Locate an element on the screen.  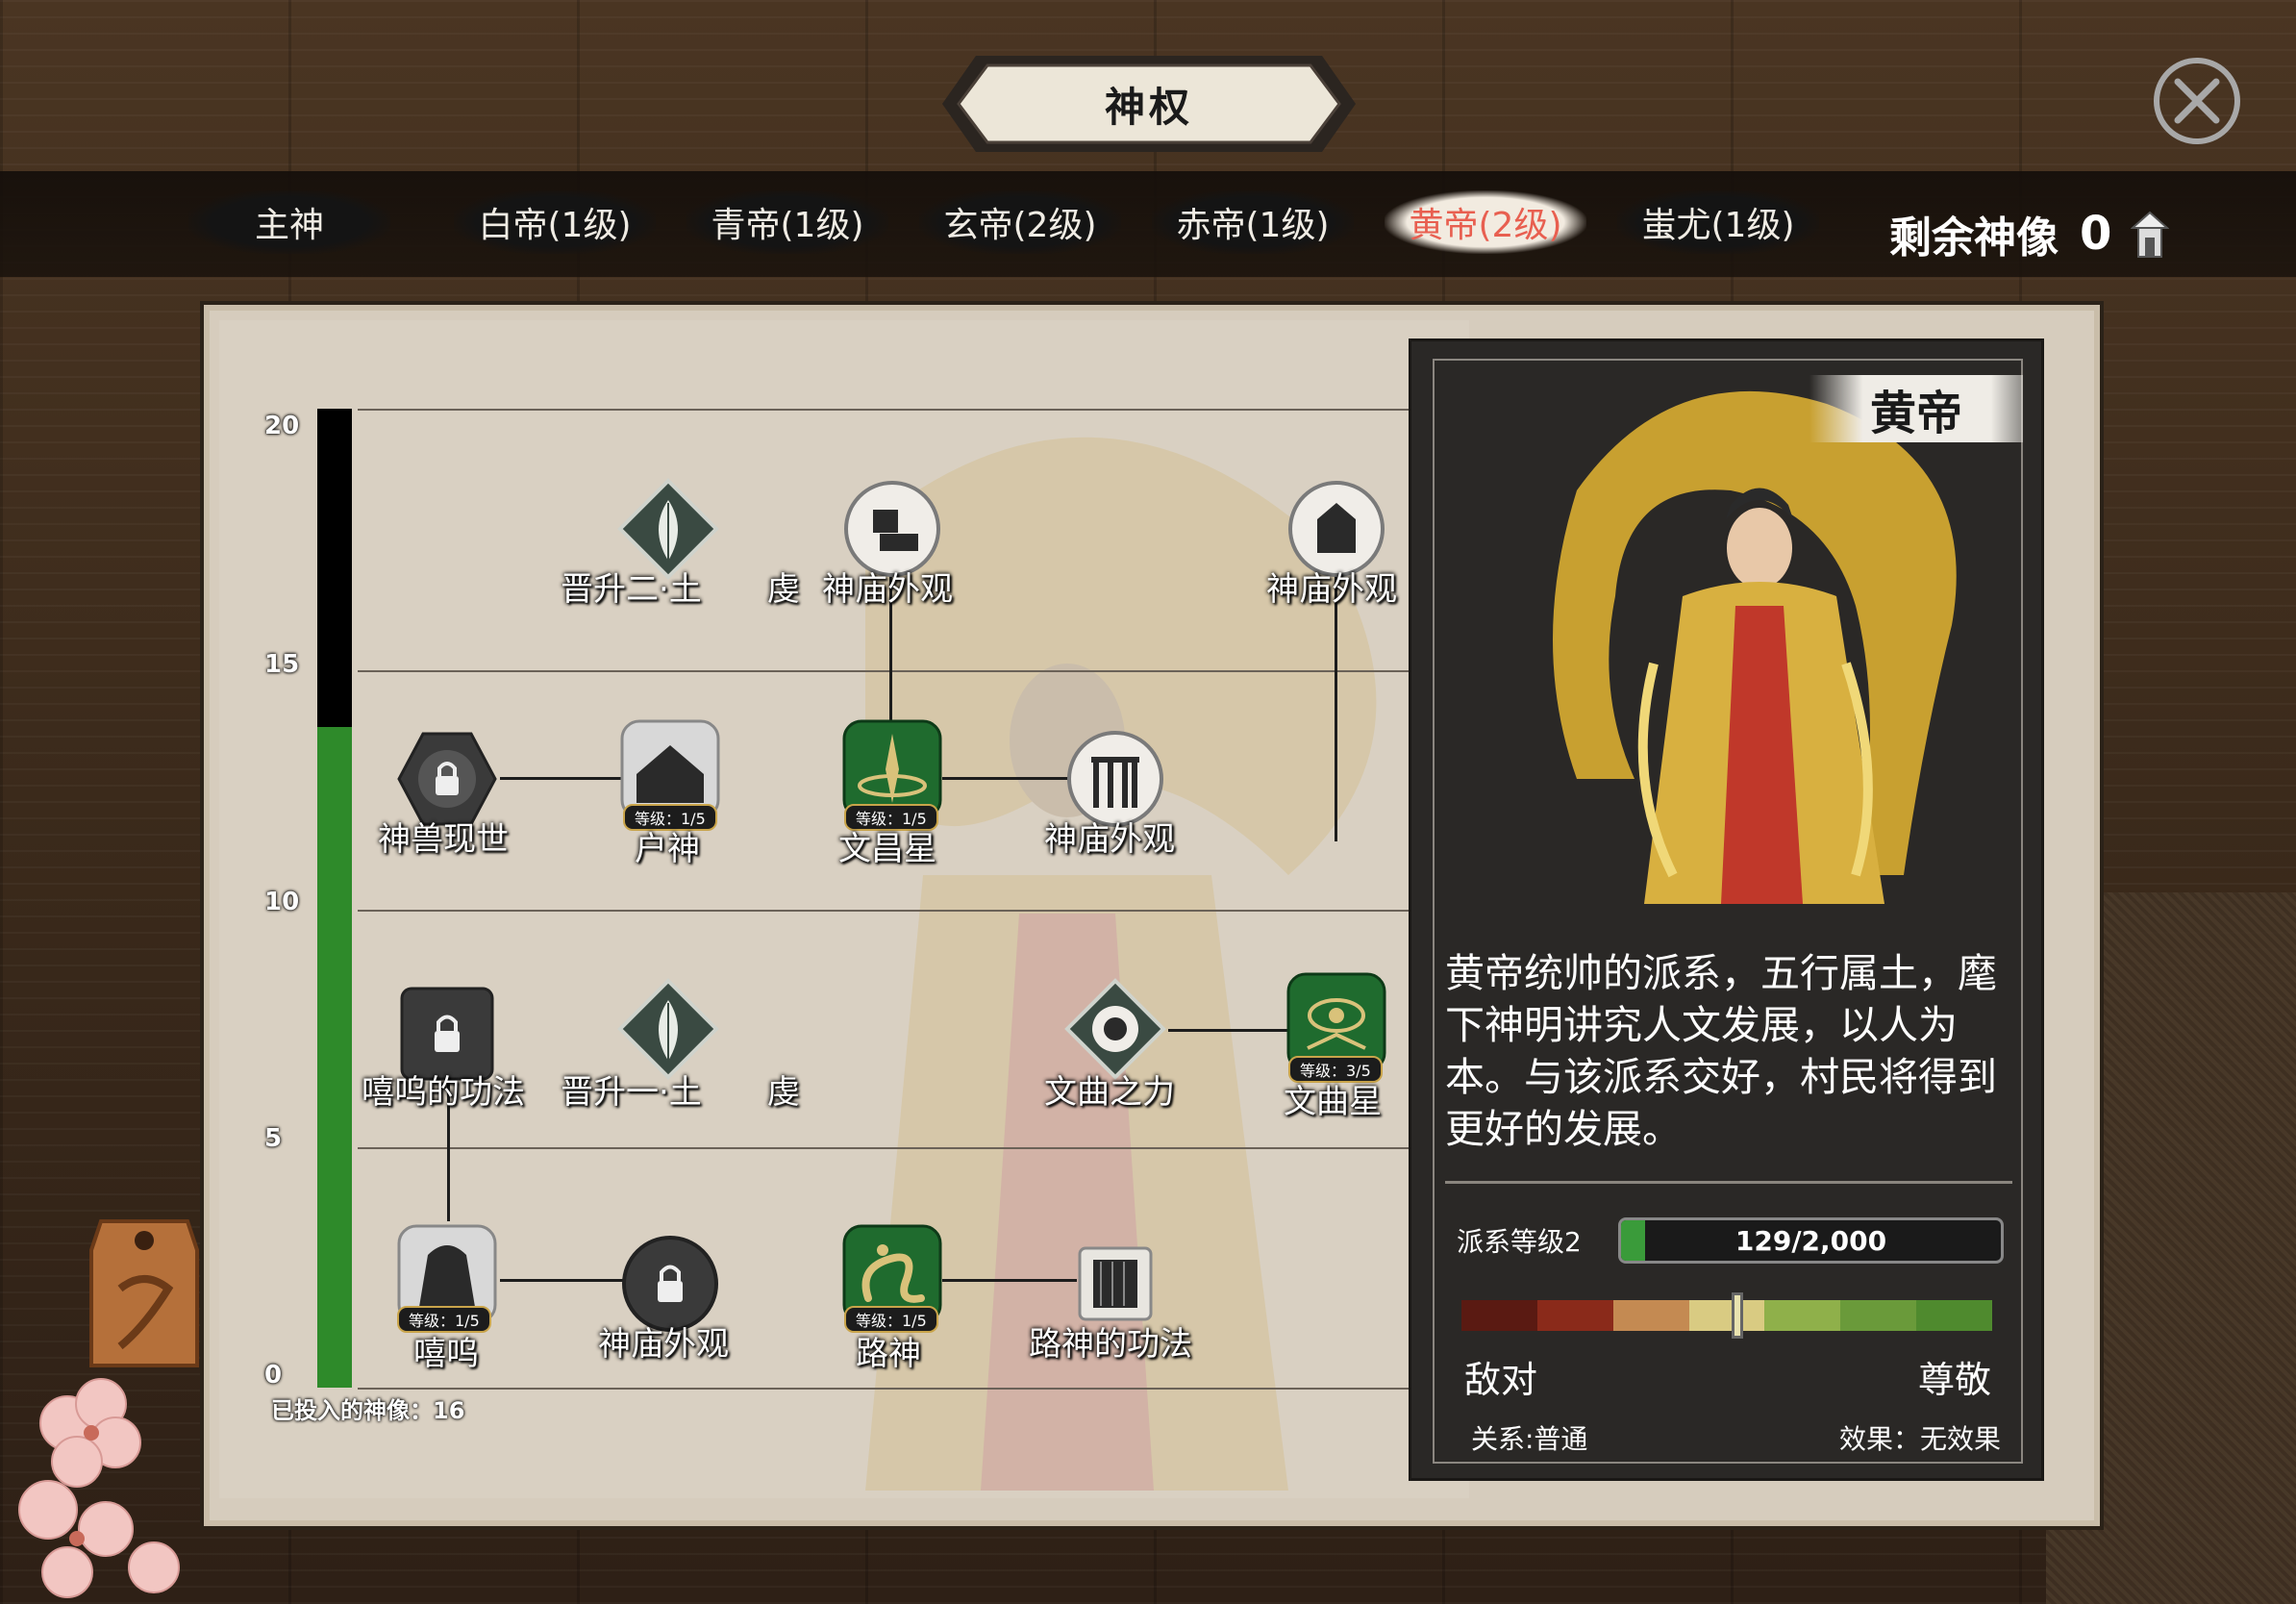
wenqu-star-label: 文曲星 is located at coordinates (1333, 1102).